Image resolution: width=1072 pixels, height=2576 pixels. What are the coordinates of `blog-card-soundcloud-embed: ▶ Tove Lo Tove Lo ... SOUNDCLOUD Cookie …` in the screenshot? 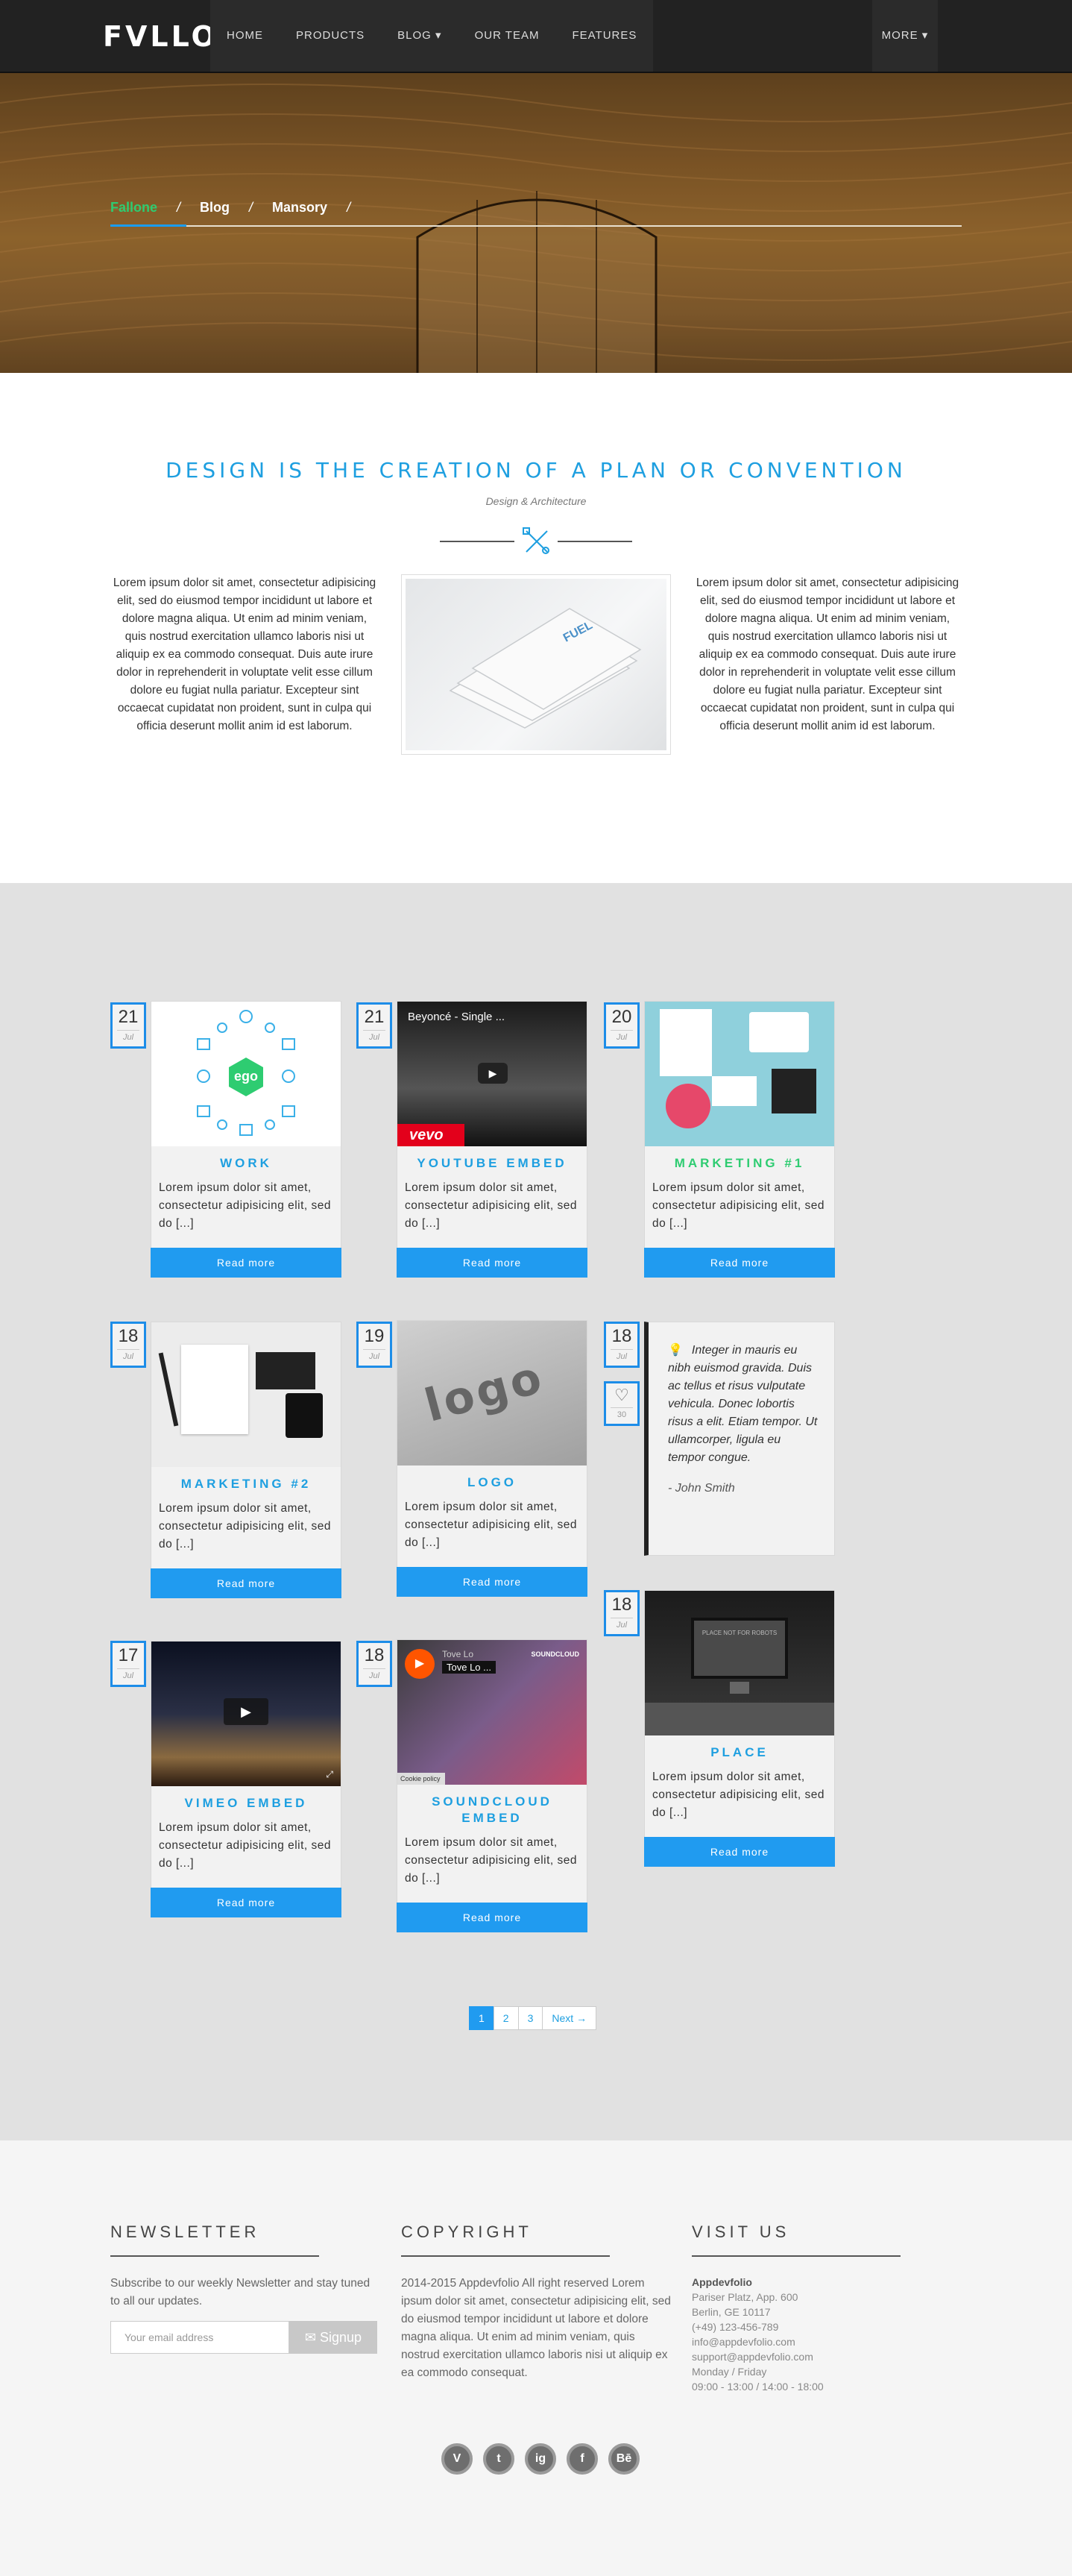 It's located at (492, 1786).